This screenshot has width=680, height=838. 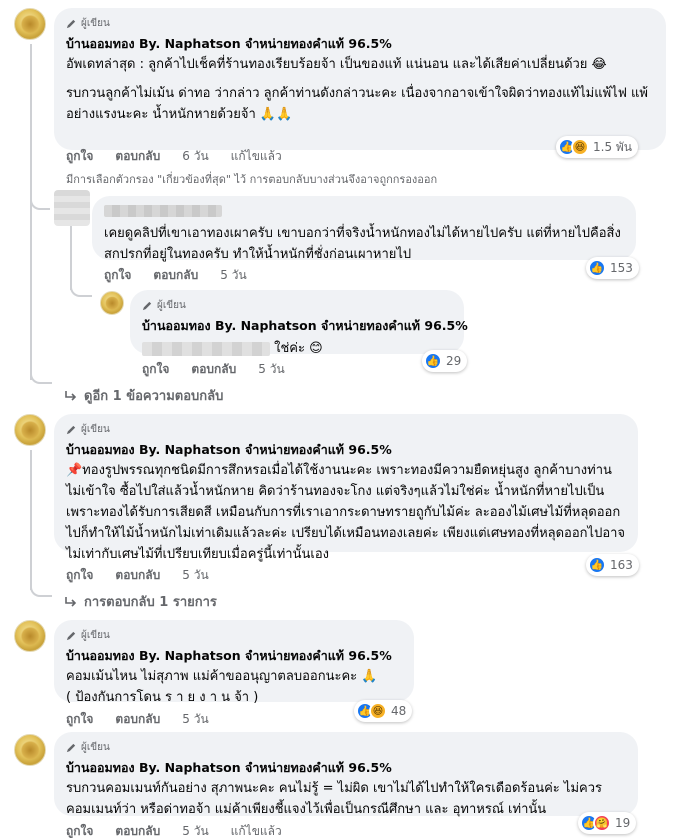 I want to click on reaction-summary: 👍 😆 48, so click(x=383, y=711).